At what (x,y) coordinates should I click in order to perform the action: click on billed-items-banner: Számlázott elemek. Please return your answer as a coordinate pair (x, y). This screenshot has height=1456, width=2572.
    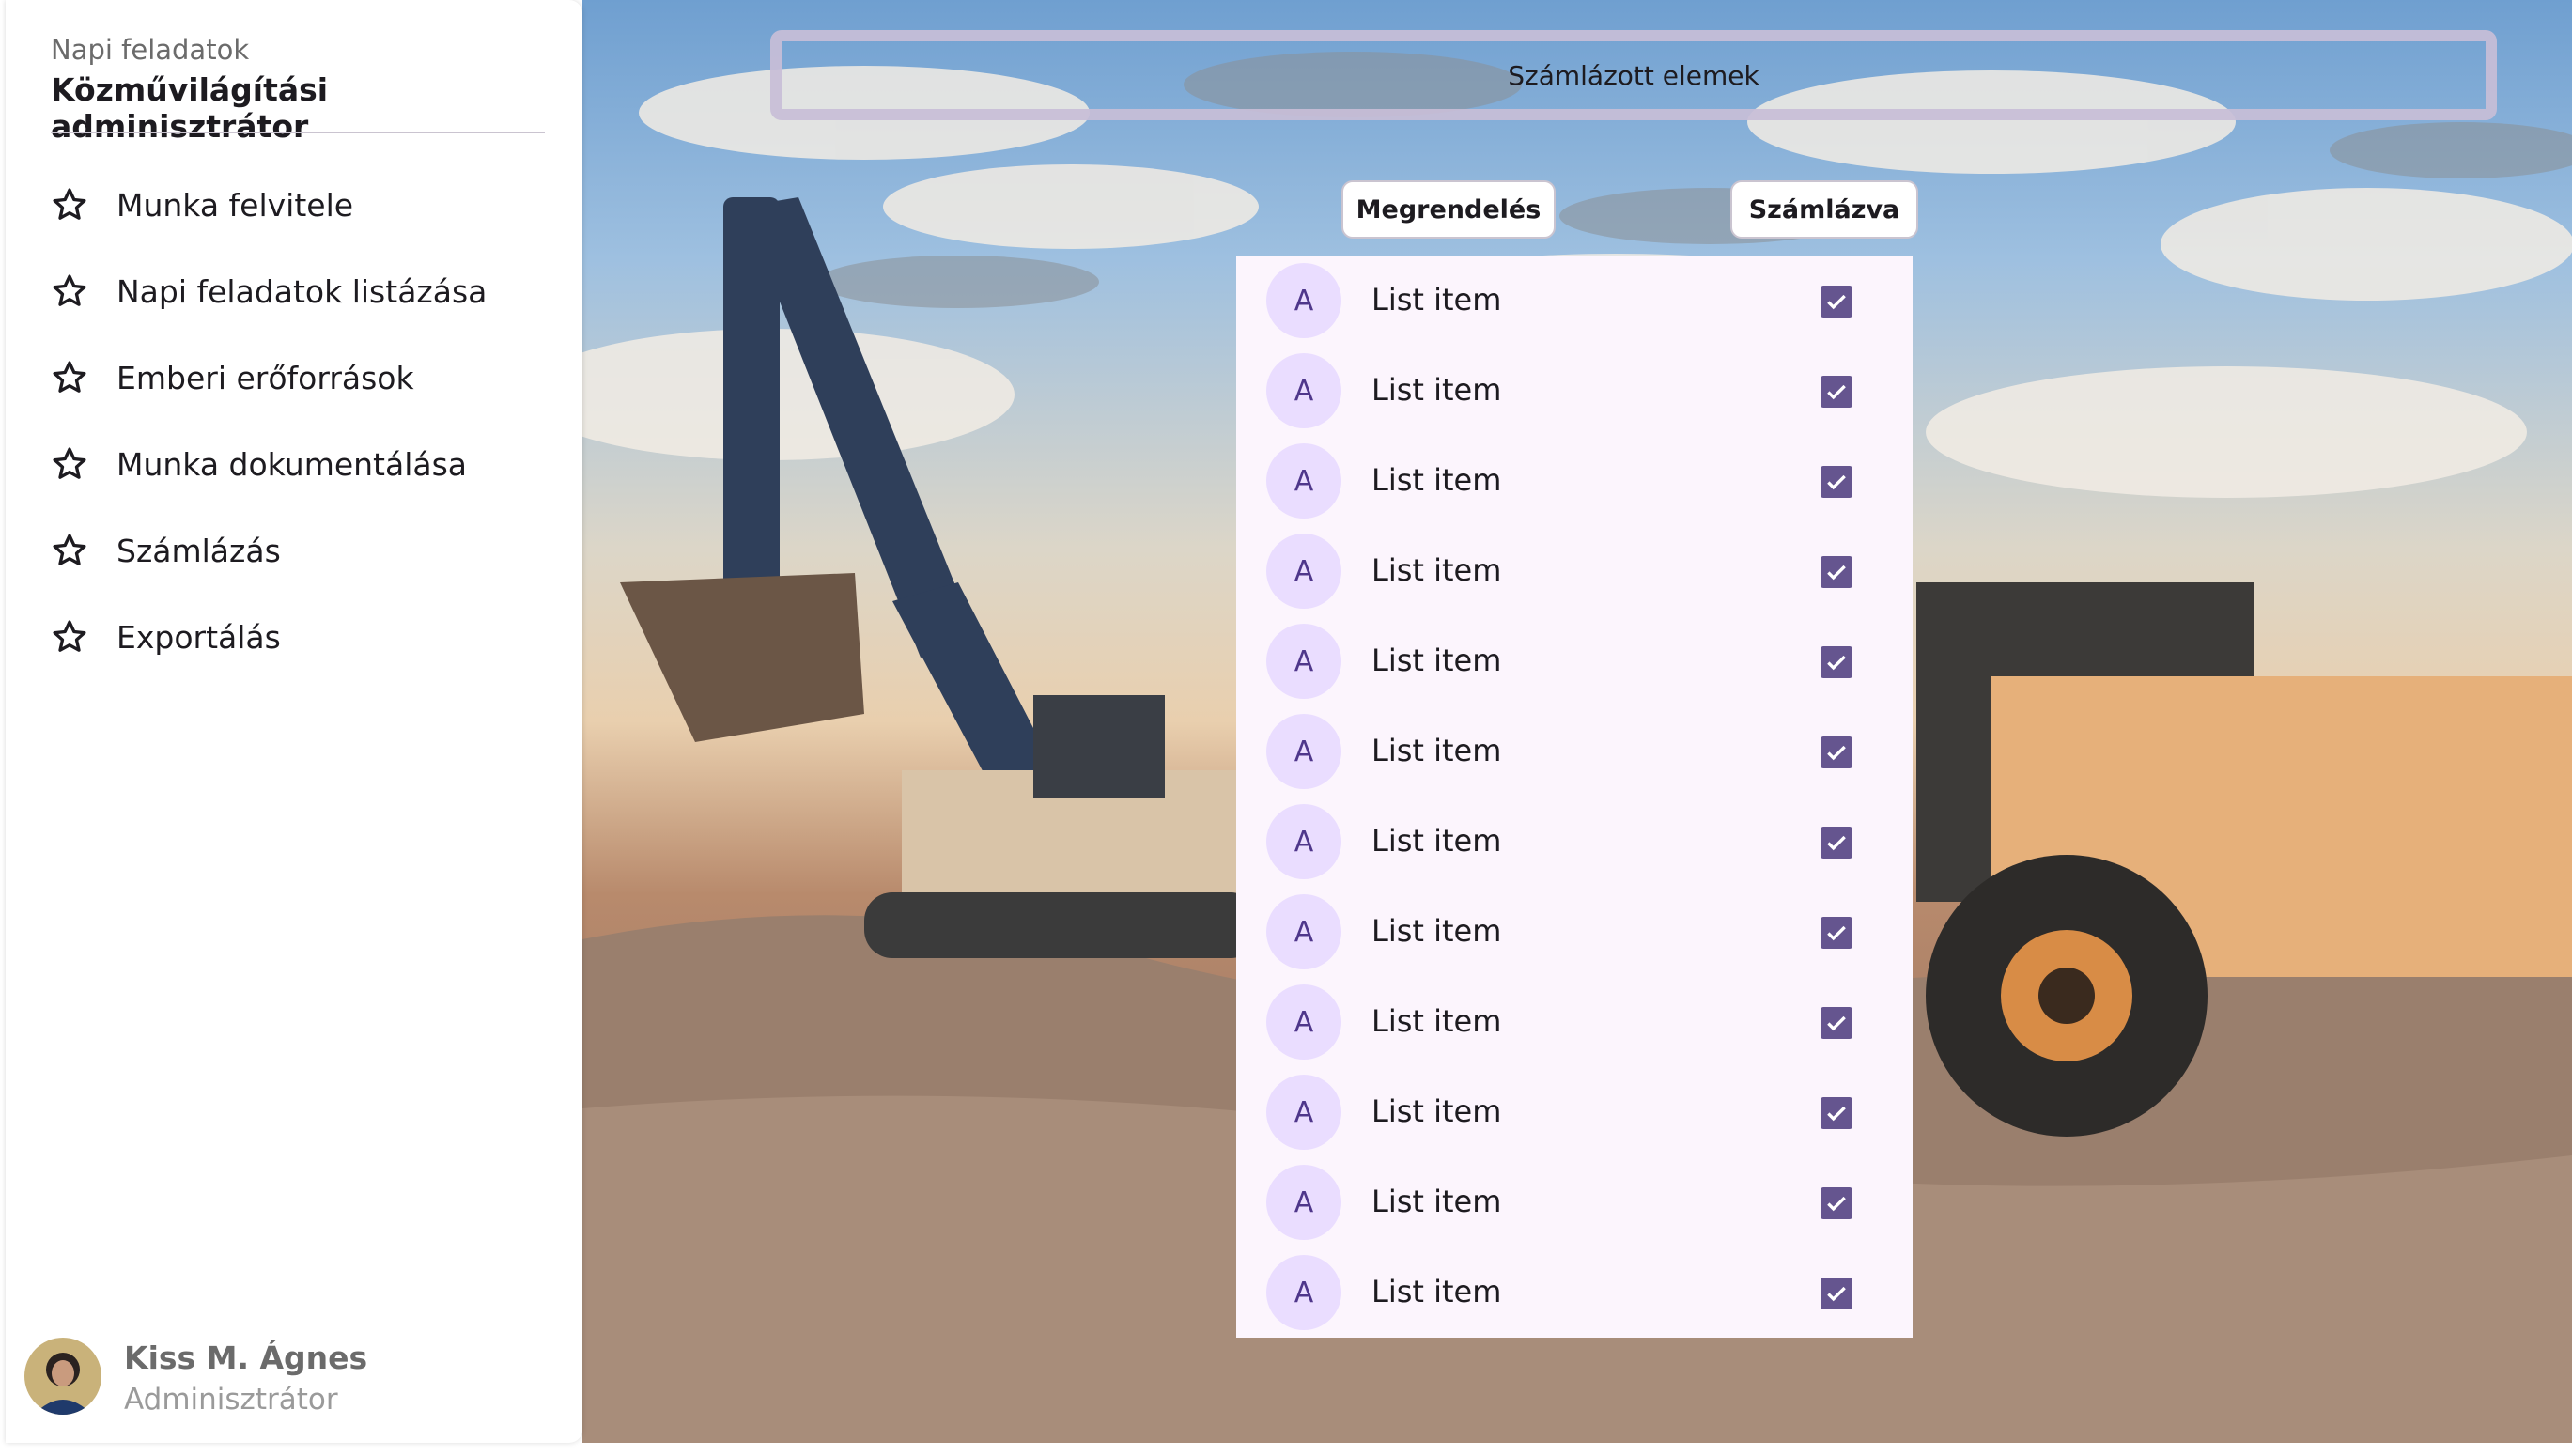
    Looking at the image, I should click on (1634, 75).